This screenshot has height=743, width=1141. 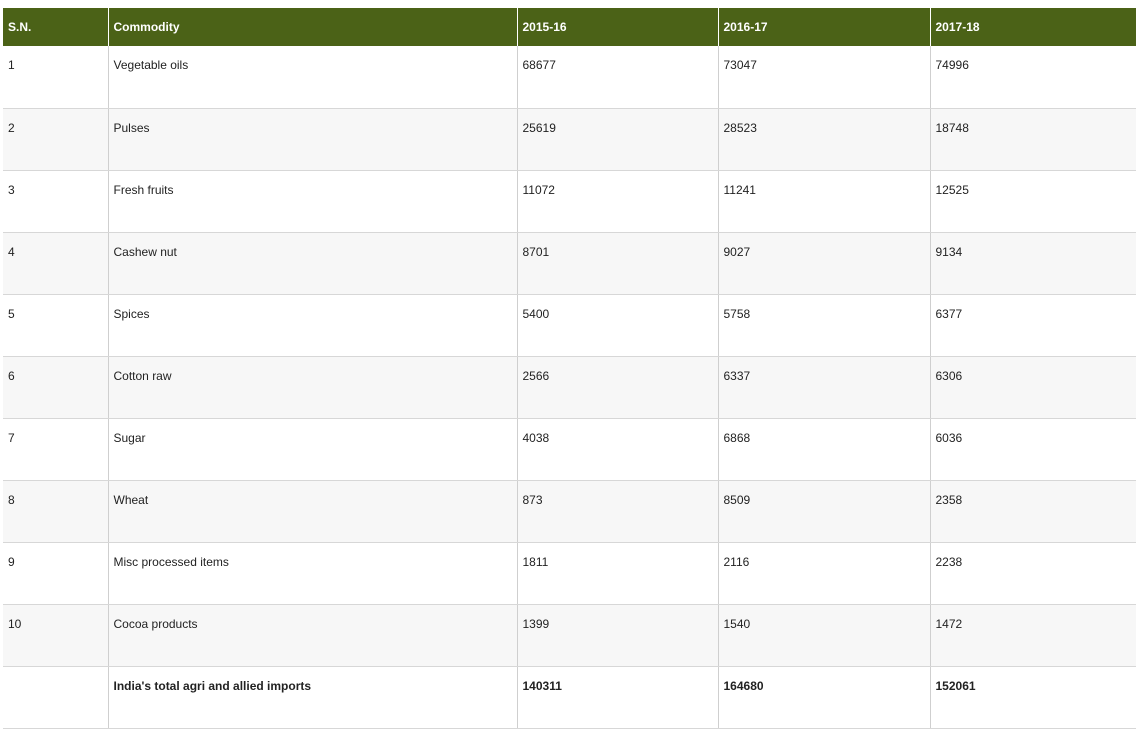 I want to click on cell-sn: 2, so click(x=55, y=139).